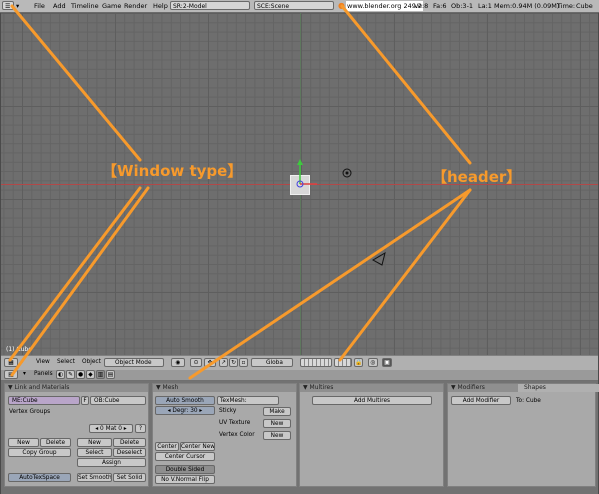  I want to click on header-arrow-view, so click(405, 275).